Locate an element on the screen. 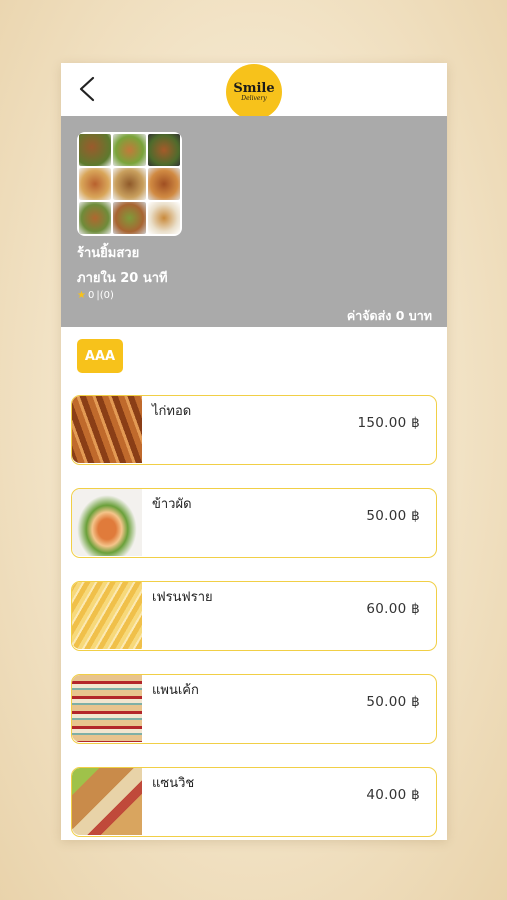 The height and width of the screenshot is (900, 507). logo-main-text: Smile is located at coordinates (254, 88).